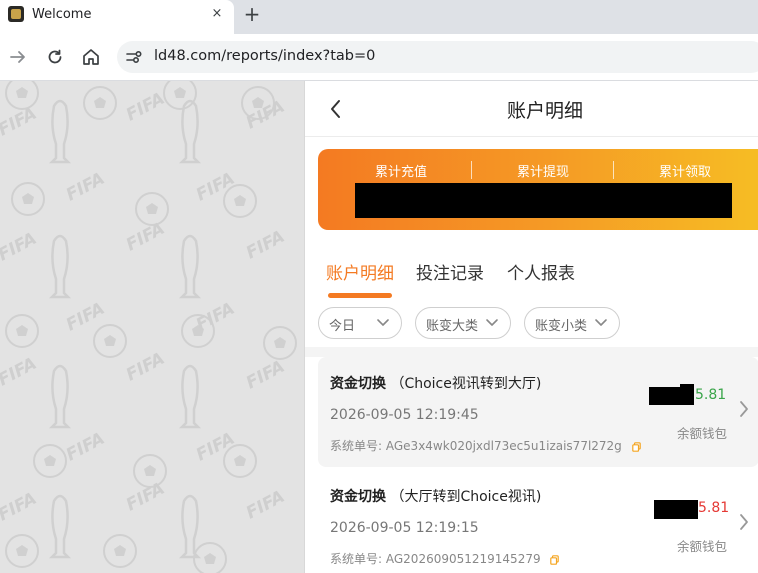  I want to click on new-tab-button: +, so click(252, 14).